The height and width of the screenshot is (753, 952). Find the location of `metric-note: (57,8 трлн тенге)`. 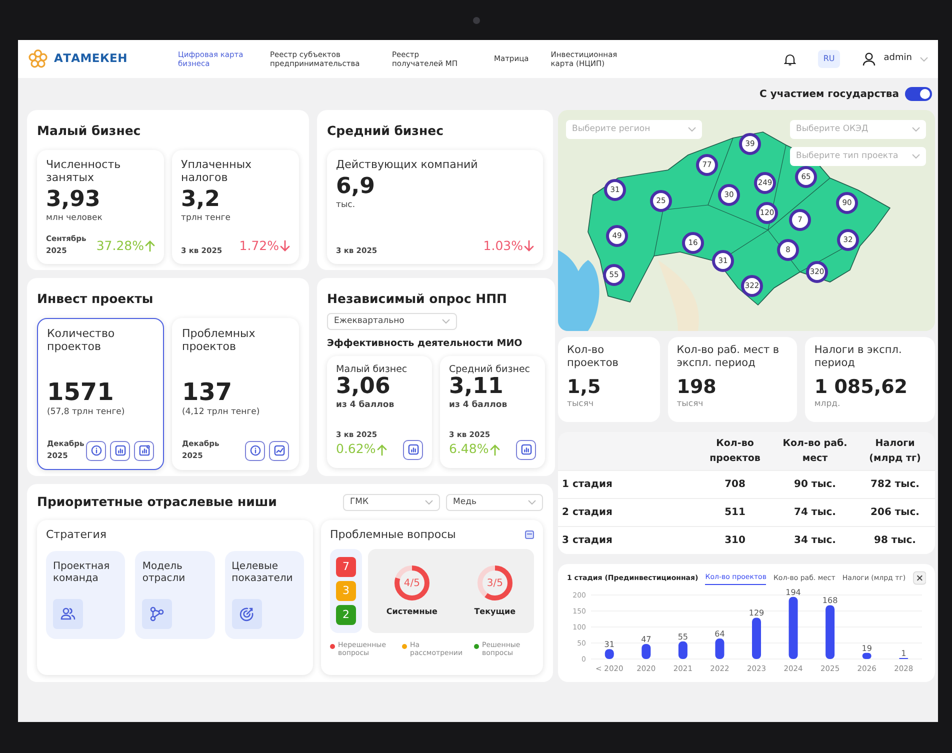

metric-note: (57,8 трлн тенге) is located at coordinates (86, 412).